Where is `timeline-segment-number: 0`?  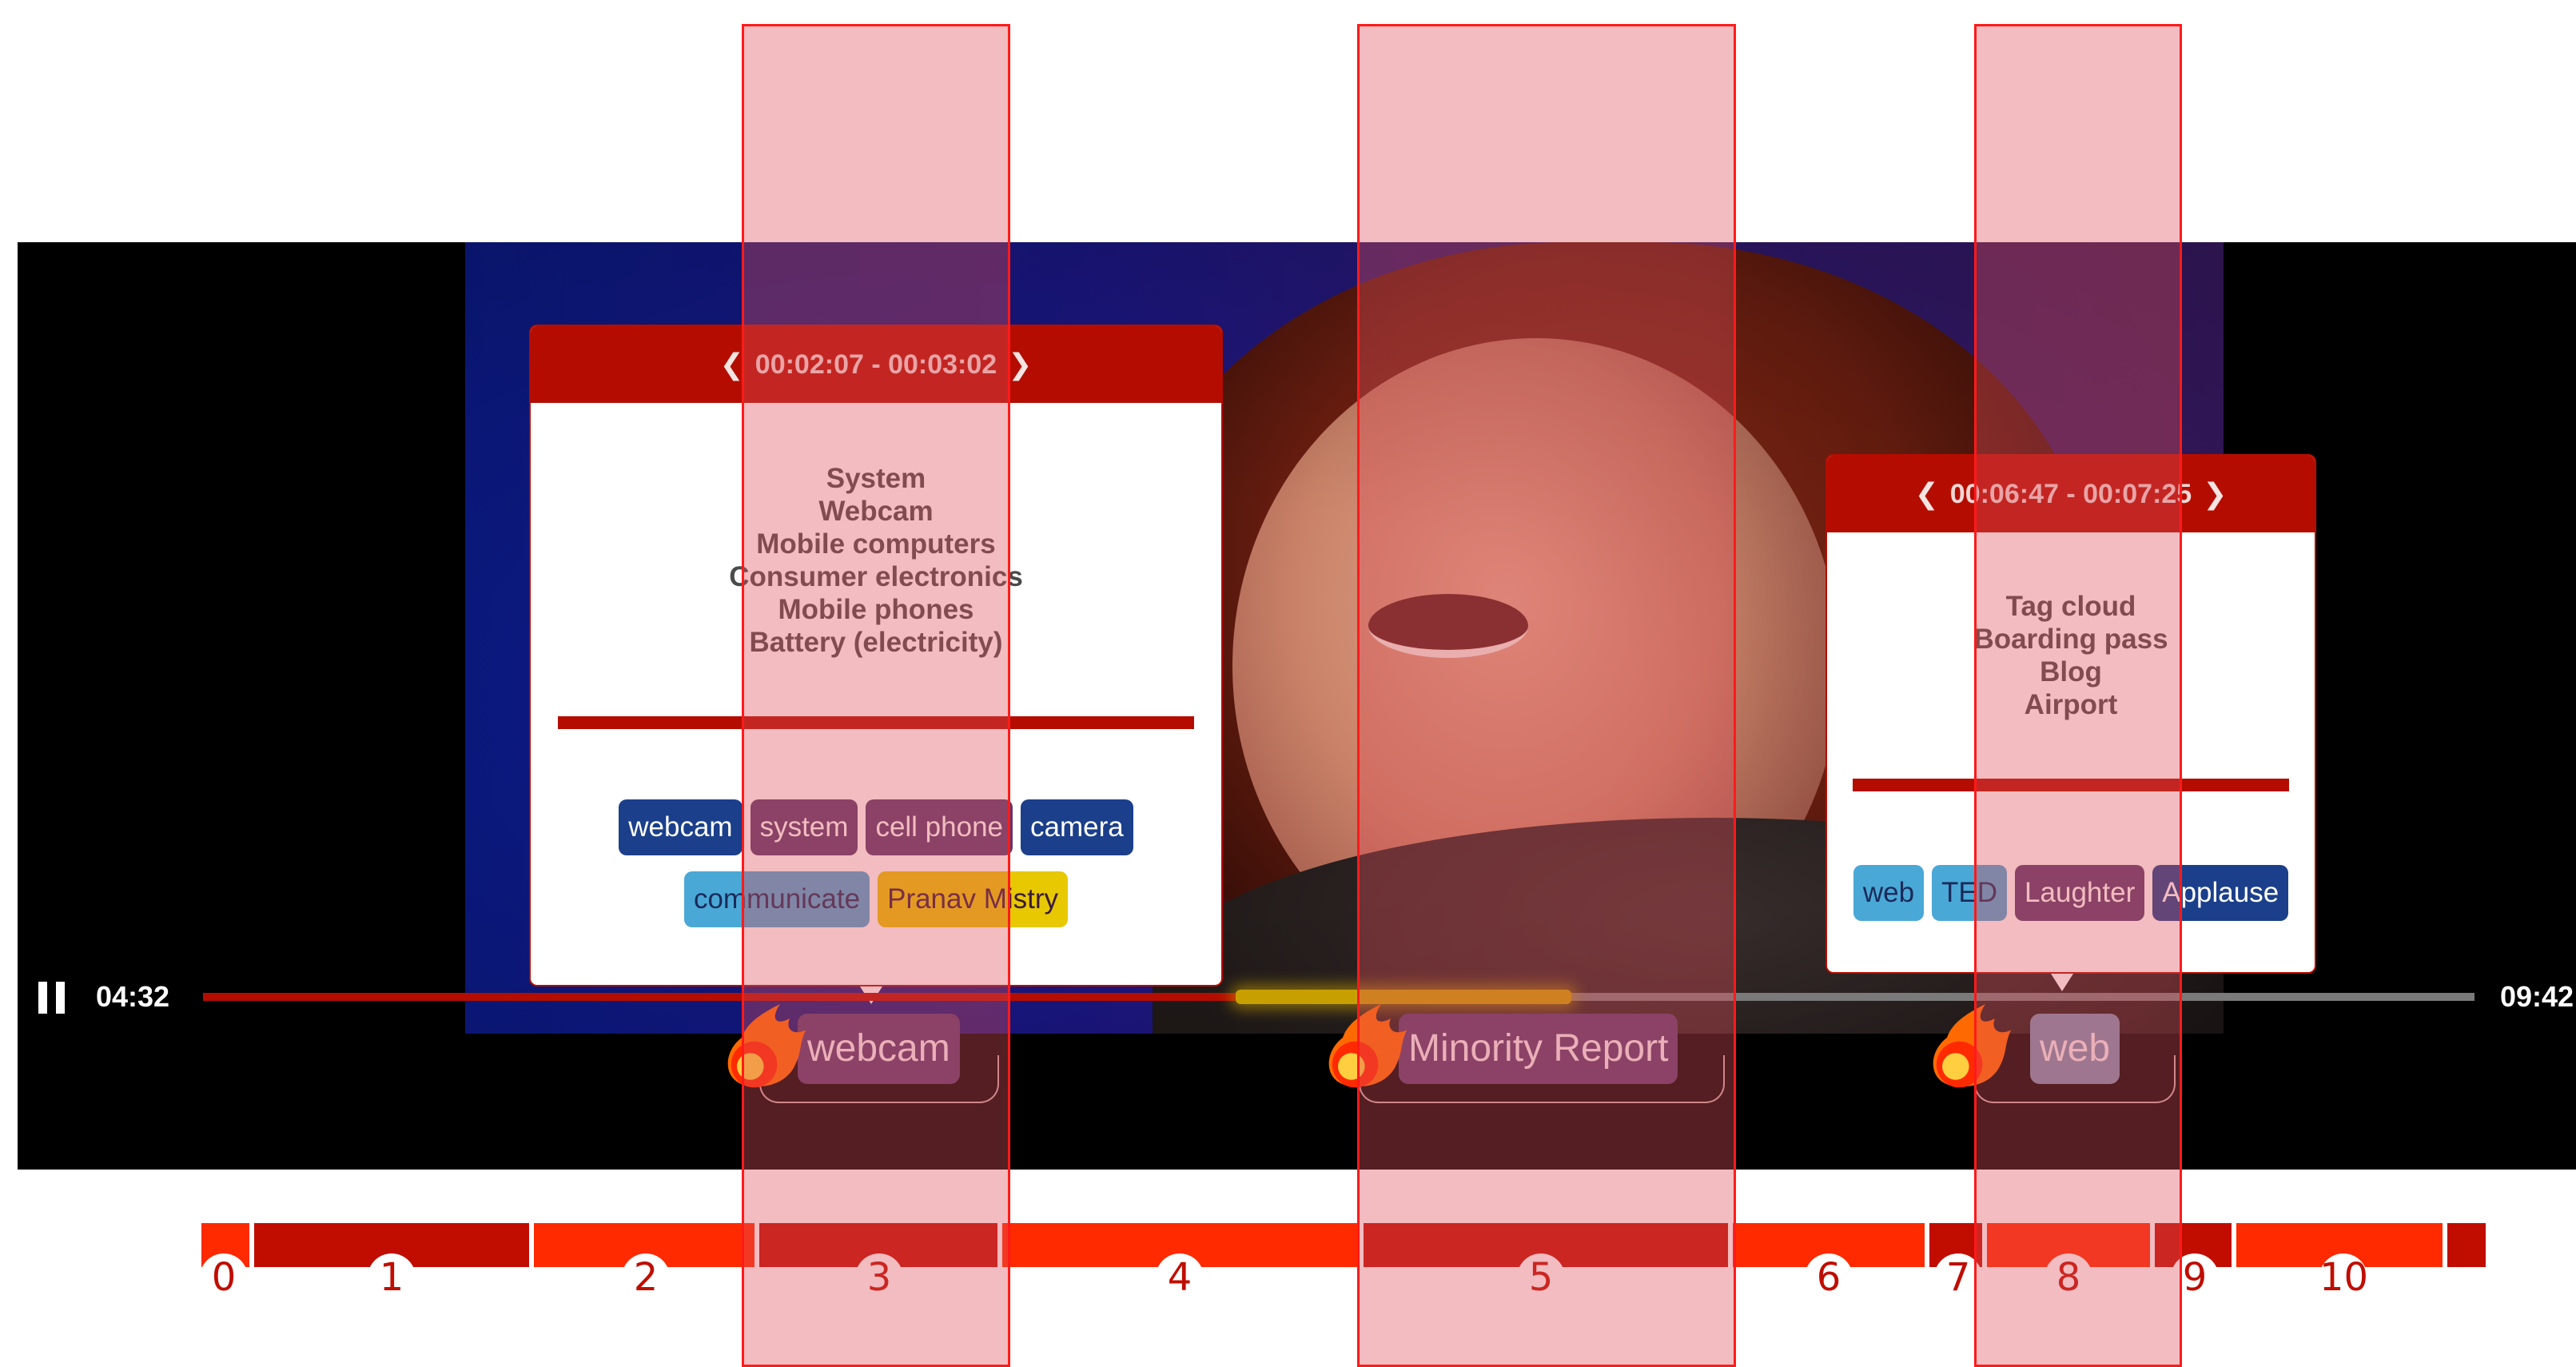 timeline-segment-number: 0 is located at coordinates (224, 1277).